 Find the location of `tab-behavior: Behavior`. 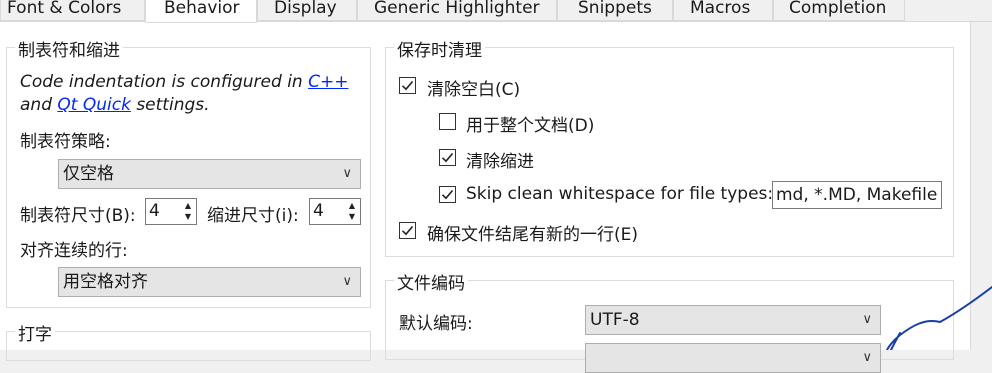

tab-behavior: Behavior is located at coordinates (201, 11).